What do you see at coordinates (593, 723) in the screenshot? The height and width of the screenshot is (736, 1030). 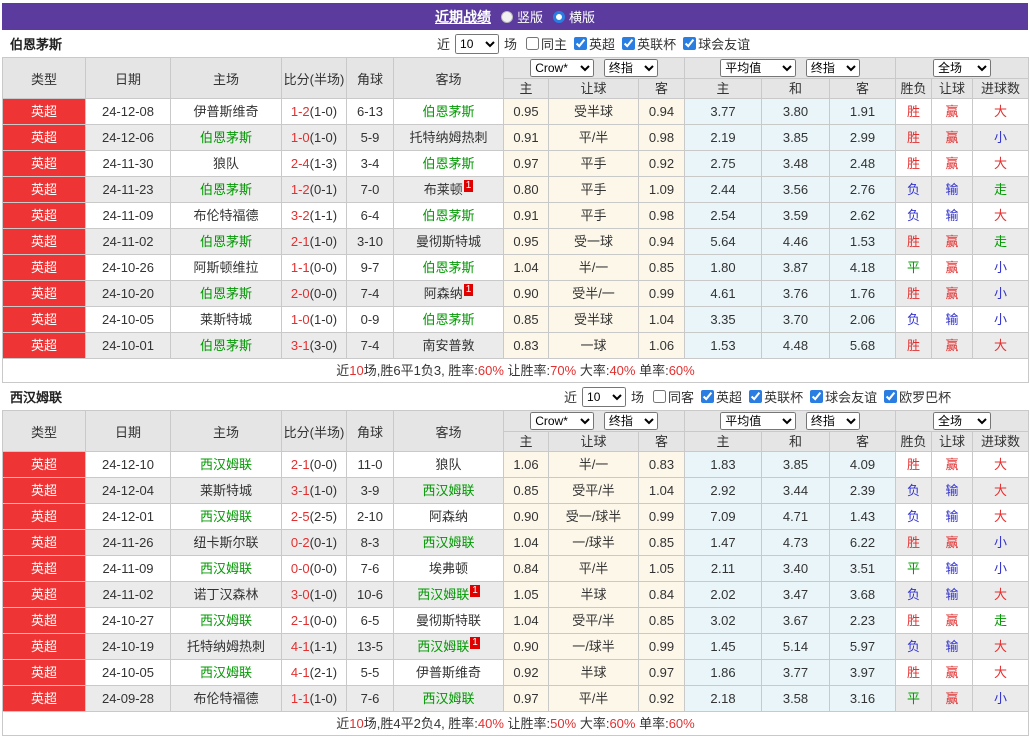 I see `summary-text: 大率:` at bounding box center [593, 723].